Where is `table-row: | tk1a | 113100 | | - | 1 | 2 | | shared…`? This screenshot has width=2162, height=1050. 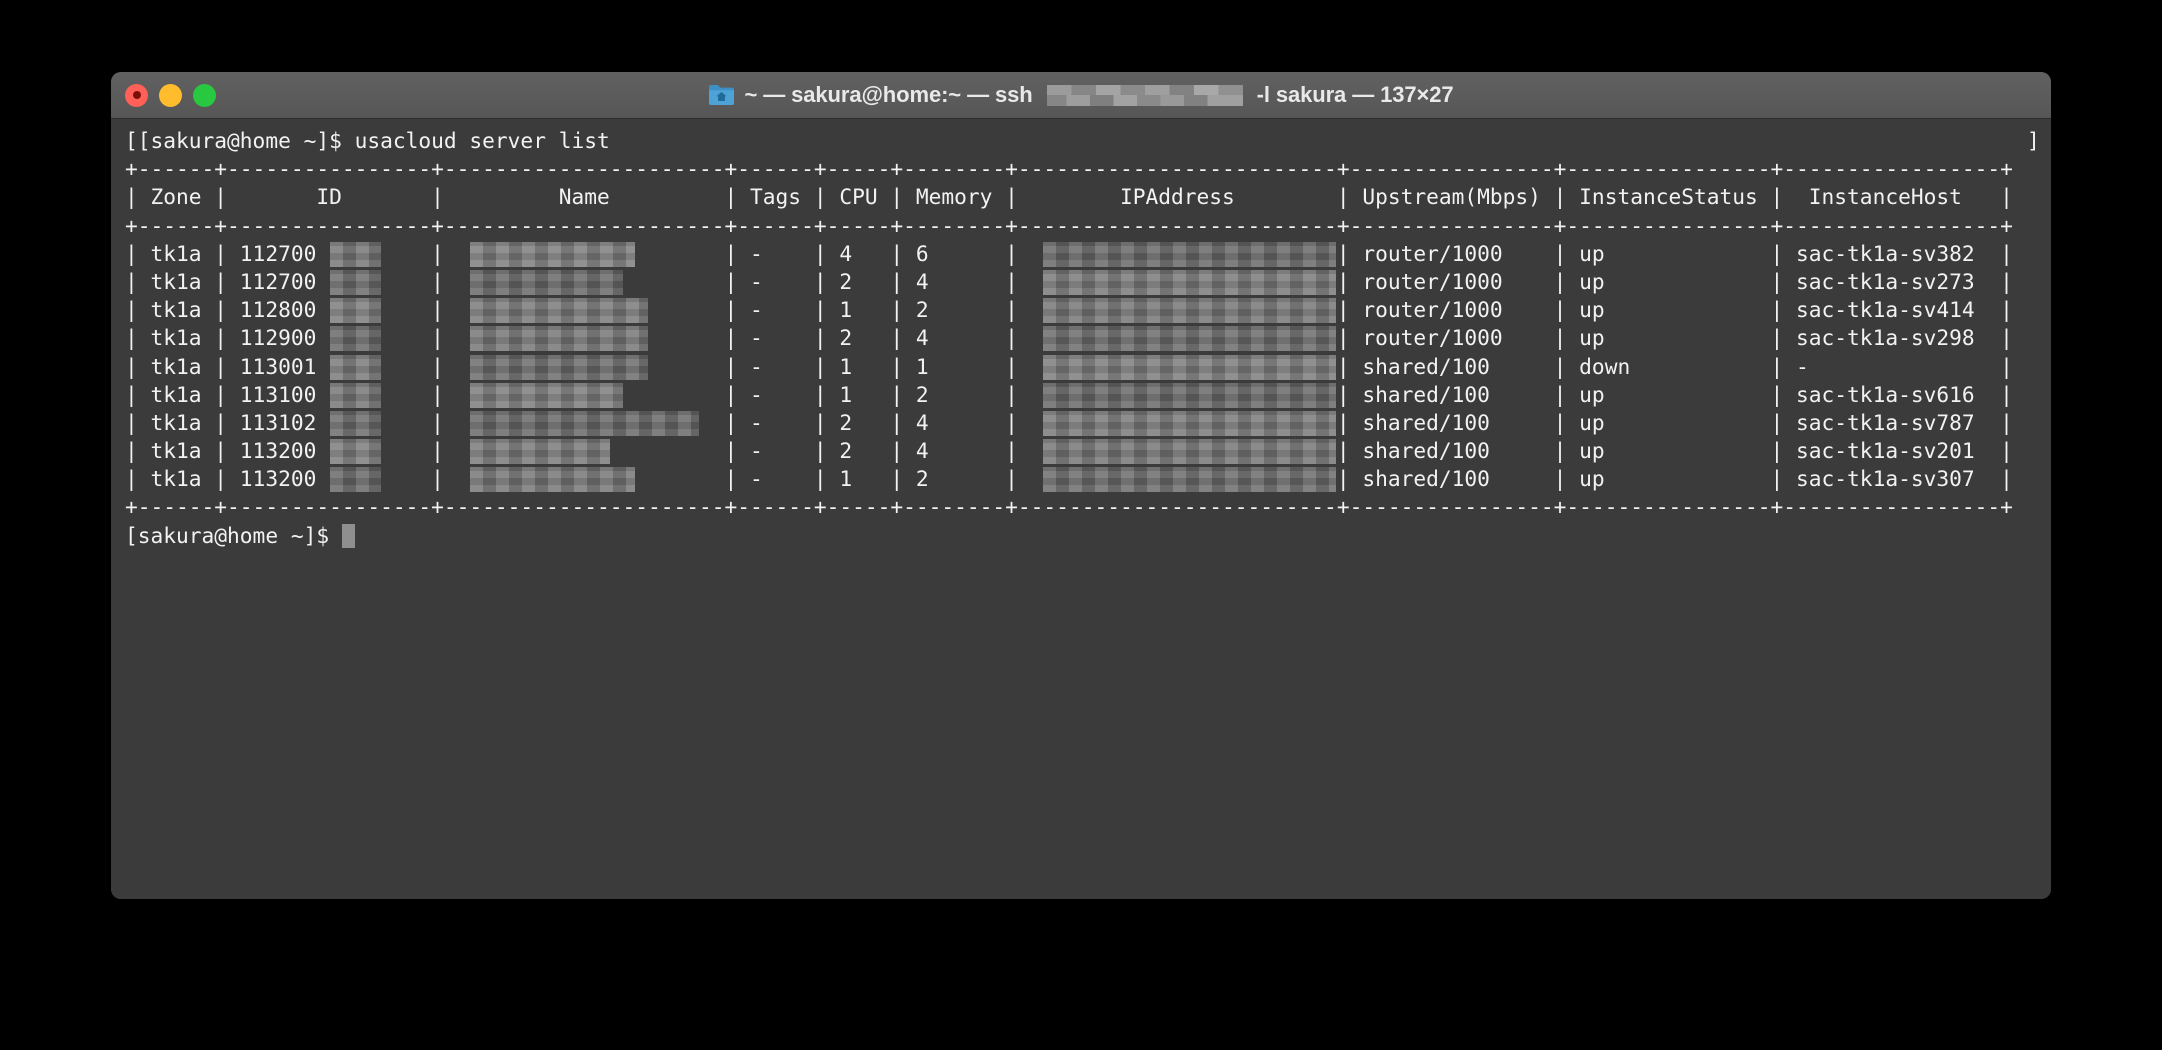
table-row: | tk1a | 113100 | | - | 1 | 2 | | shared… is located at coordinates (1069, 394).